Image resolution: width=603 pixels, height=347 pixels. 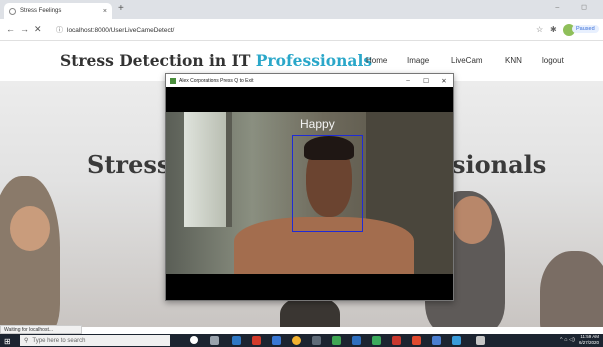 I want to click on hero-person-far-right, so click(x=571, y=289).